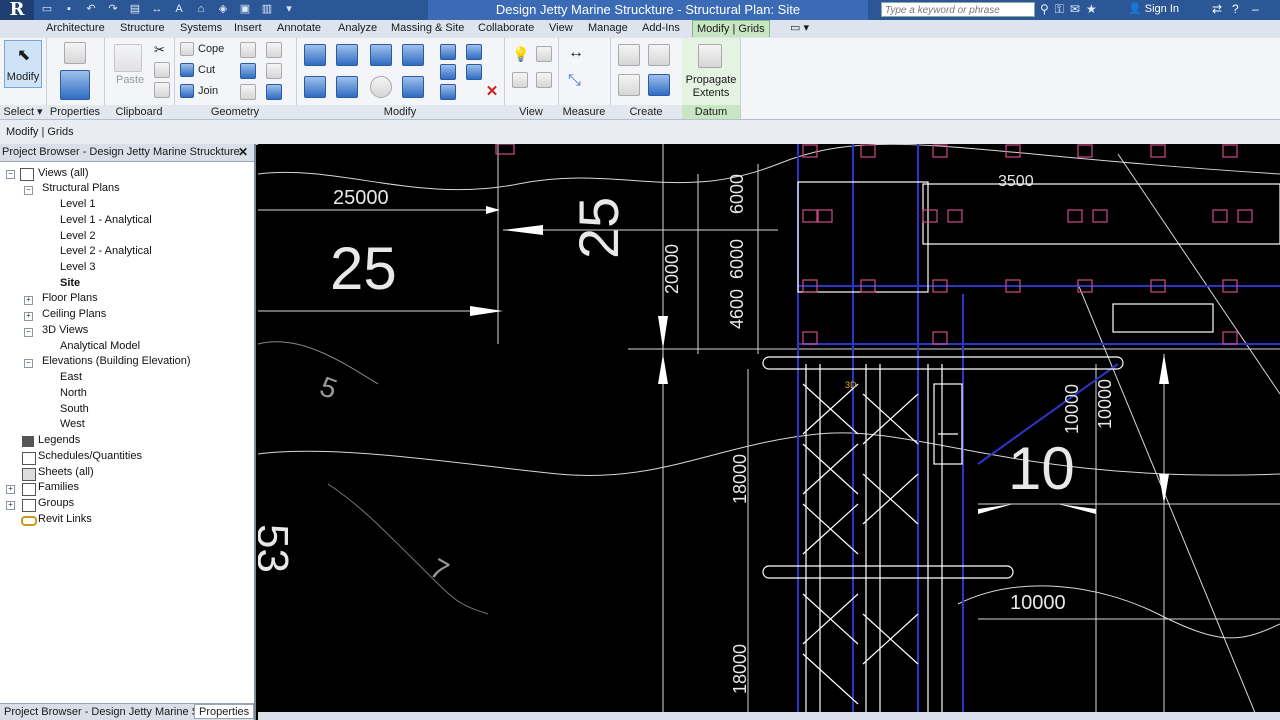 This screenshot has height=720, width=1280. I want to click on trim-extend-icon, so click(413, 87).